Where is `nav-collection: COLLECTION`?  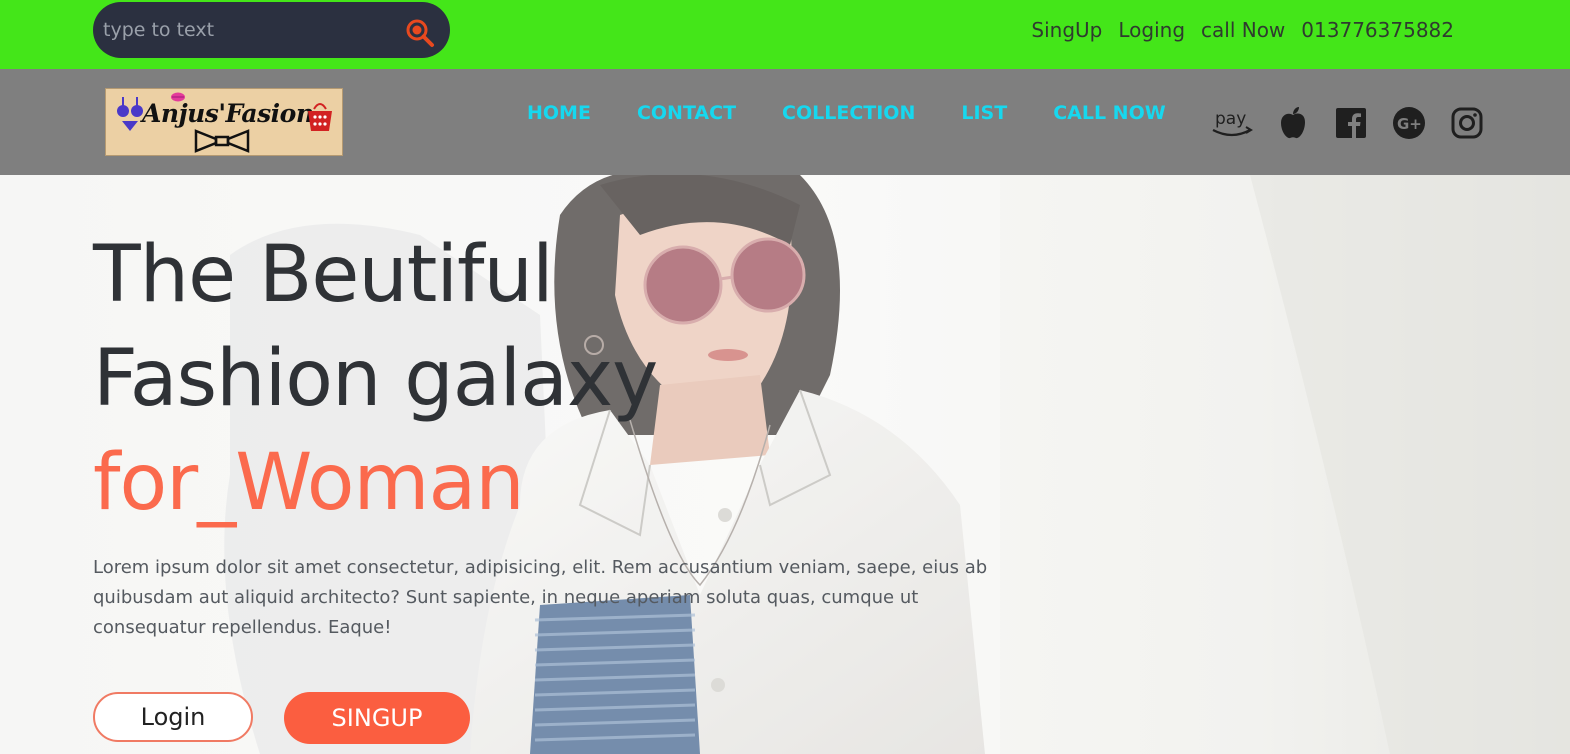 nav-collection: COLLECTION is located at coordinates (848, 113).